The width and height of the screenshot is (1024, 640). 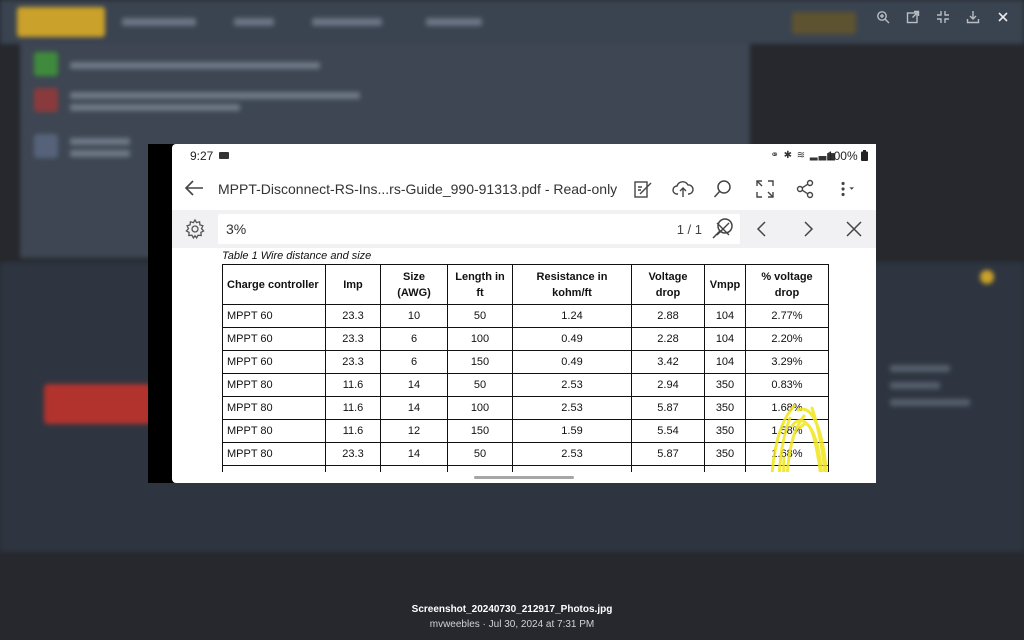 I want to click on open-external-icon, so click(x=913, y=17).